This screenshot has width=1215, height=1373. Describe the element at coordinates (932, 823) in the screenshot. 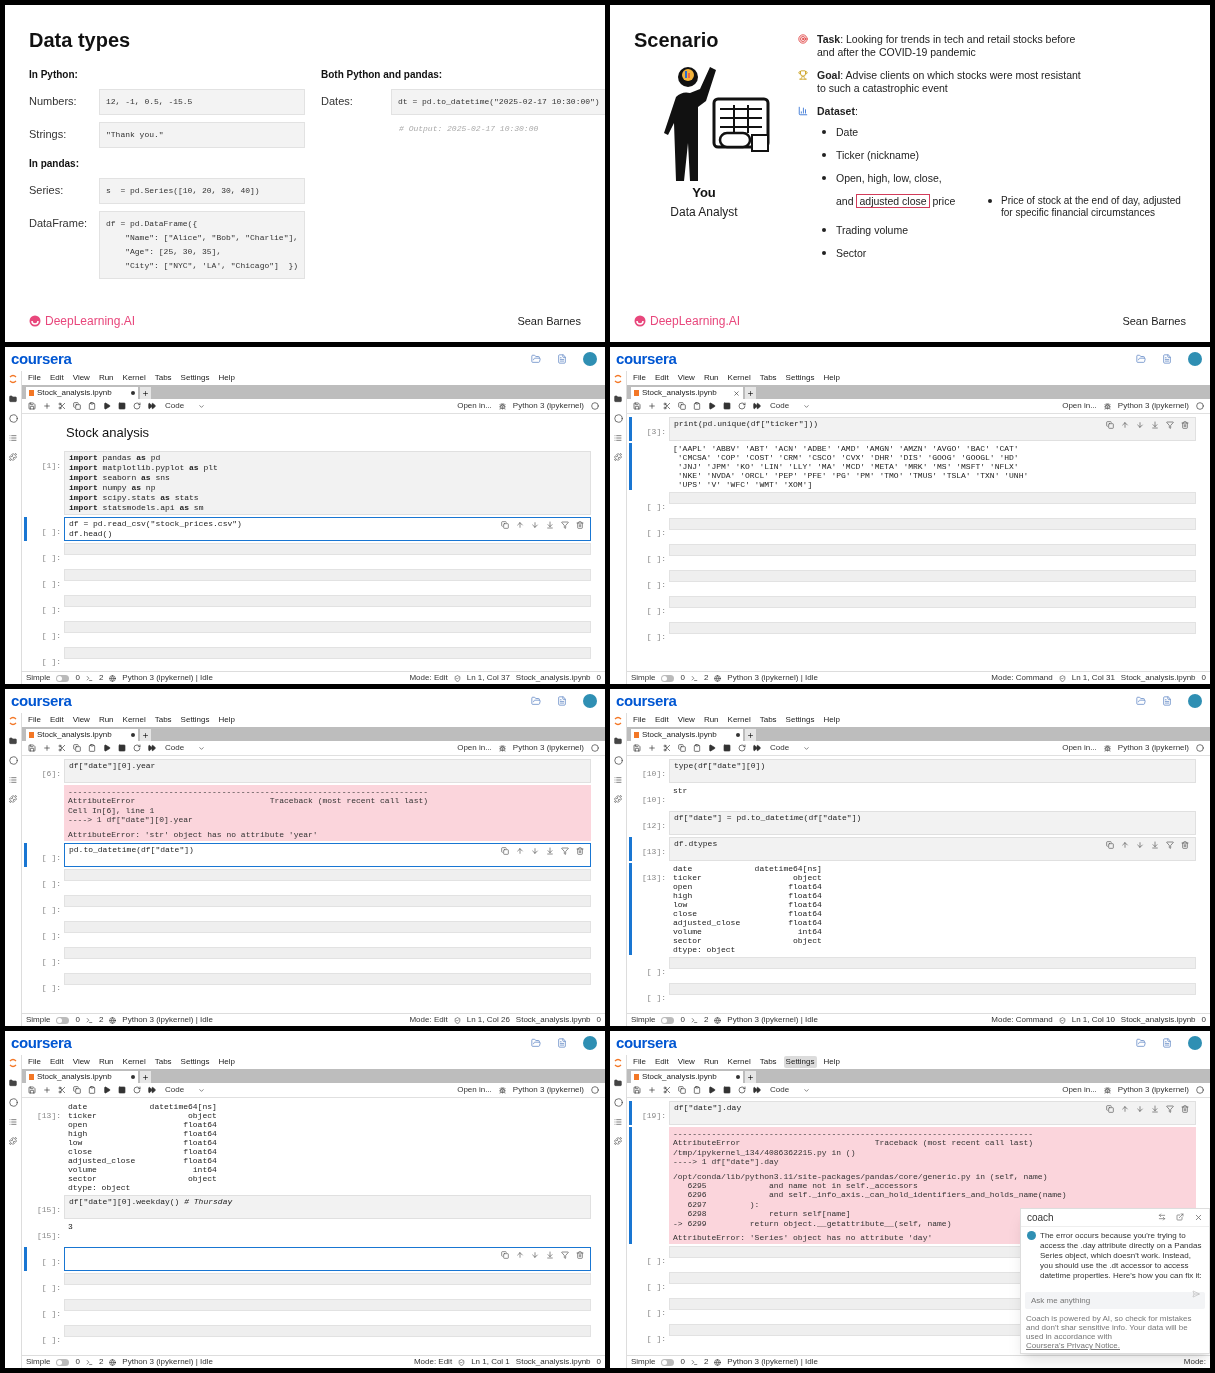

I see `code-cell: df["date"] = pd.to_datetime(df["date"])` at that location.